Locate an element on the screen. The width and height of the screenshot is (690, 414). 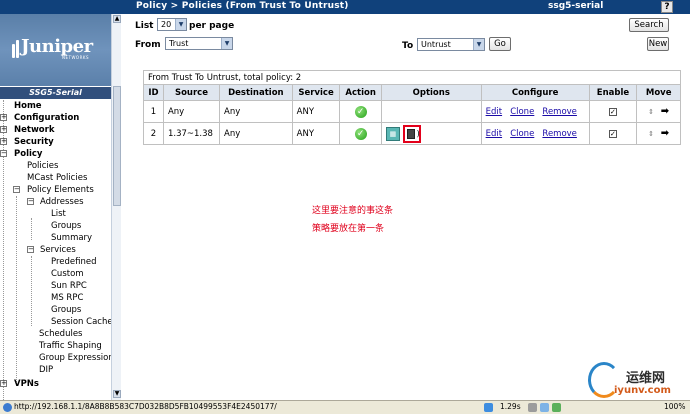
nav-address-groups: Groups is located at coordinates (66, 226).